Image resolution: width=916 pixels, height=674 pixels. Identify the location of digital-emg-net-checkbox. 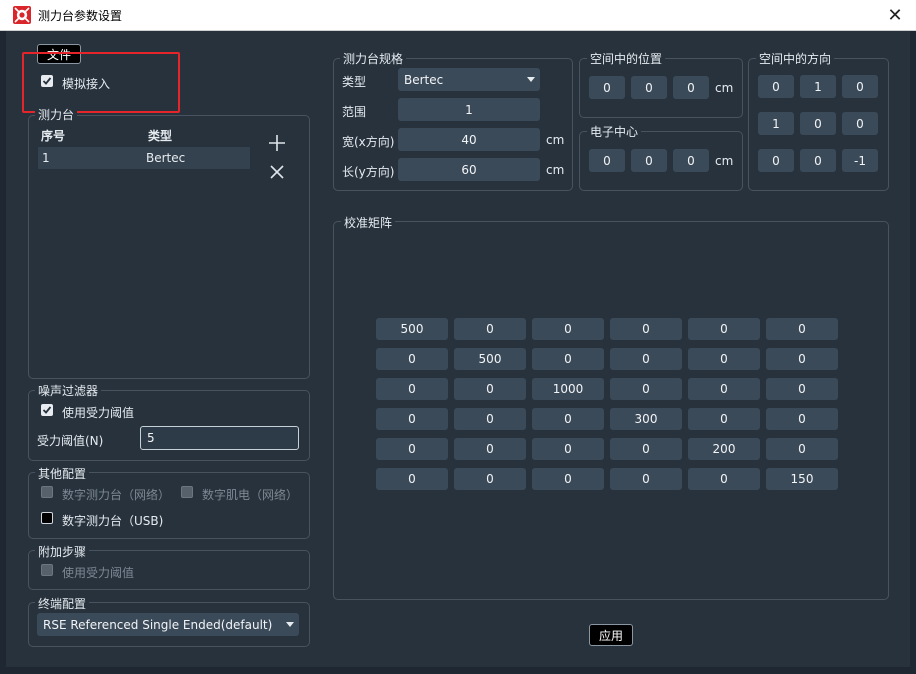
(187, 492).